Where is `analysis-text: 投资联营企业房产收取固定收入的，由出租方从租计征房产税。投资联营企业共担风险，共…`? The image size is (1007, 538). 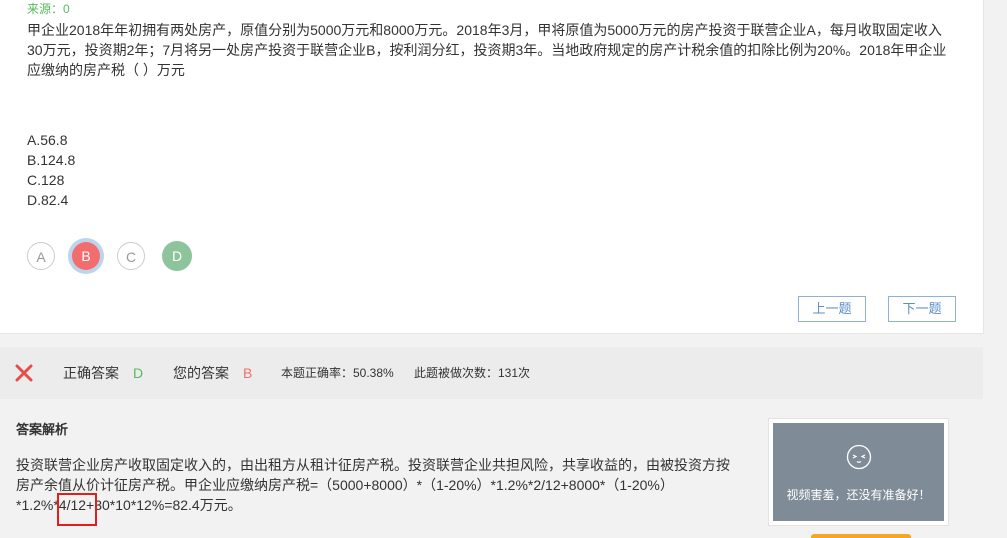 analysis-text: 投资联营企业房产收取固定收入的，由出租方从租计征房产税。投资联营企业共担风险，共… is located at coordinates (373, 485).